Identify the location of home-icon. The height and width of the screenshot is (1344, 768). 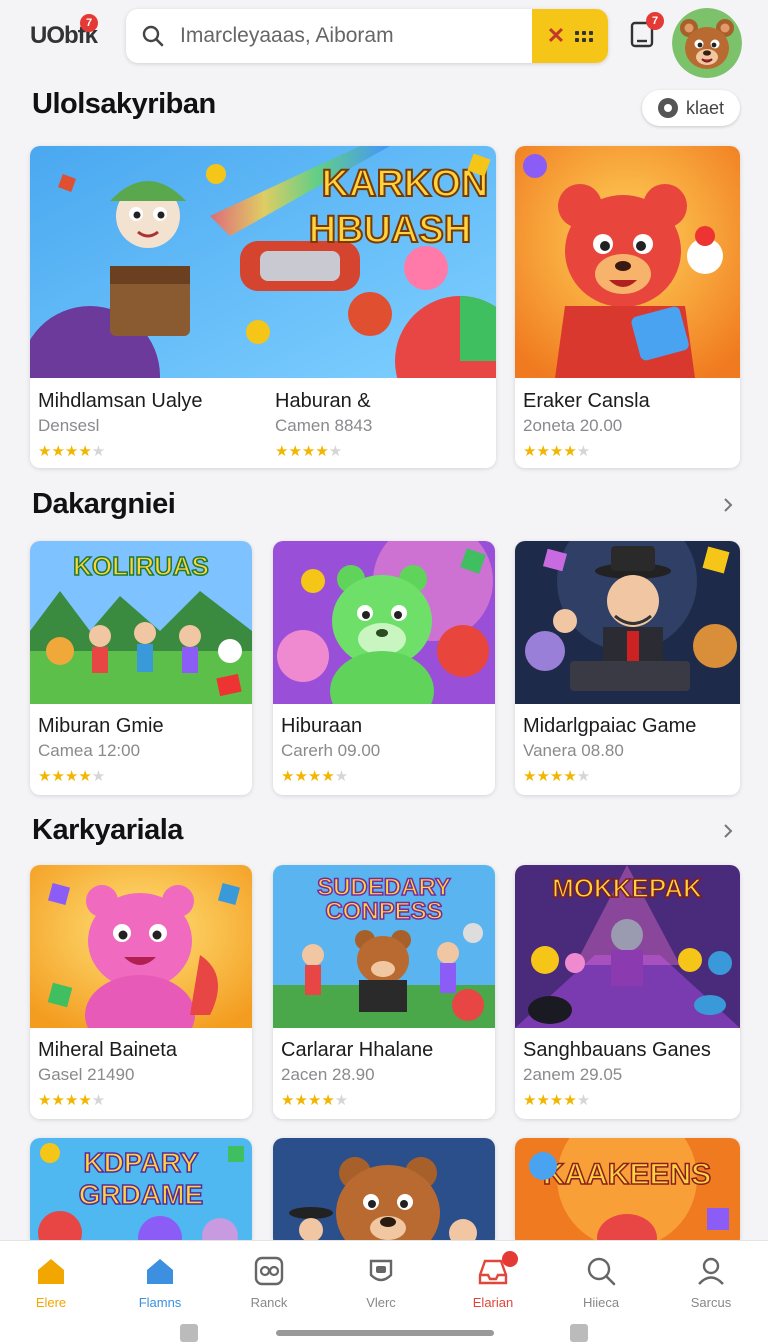
(51, 1271).